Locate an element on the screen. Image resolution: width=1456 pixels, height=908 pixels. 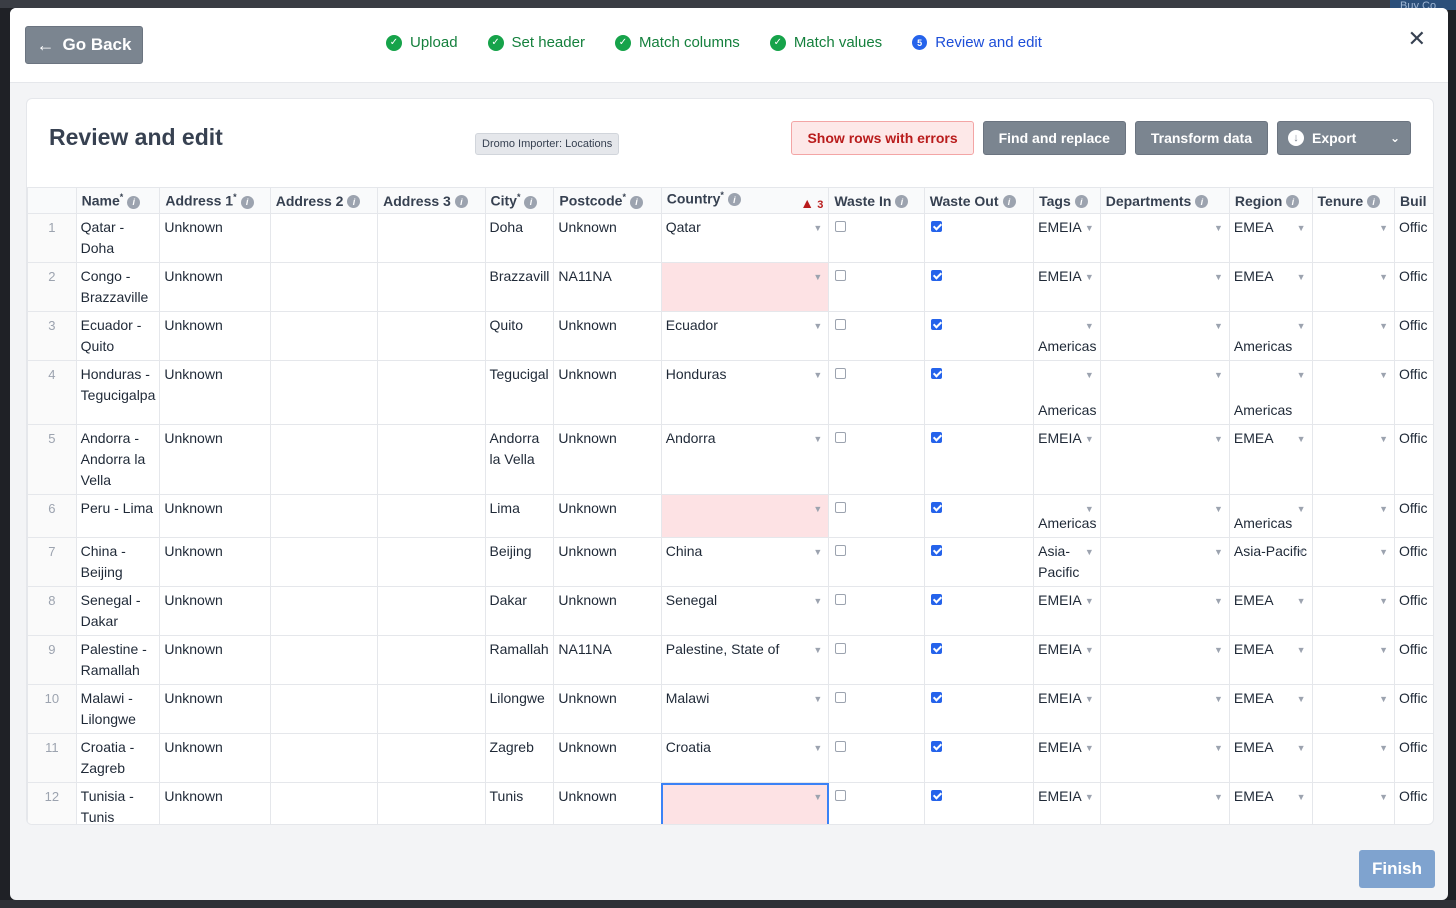
cell-region: Asia-Pacific ▼ is located at coordinates (1270, 562).